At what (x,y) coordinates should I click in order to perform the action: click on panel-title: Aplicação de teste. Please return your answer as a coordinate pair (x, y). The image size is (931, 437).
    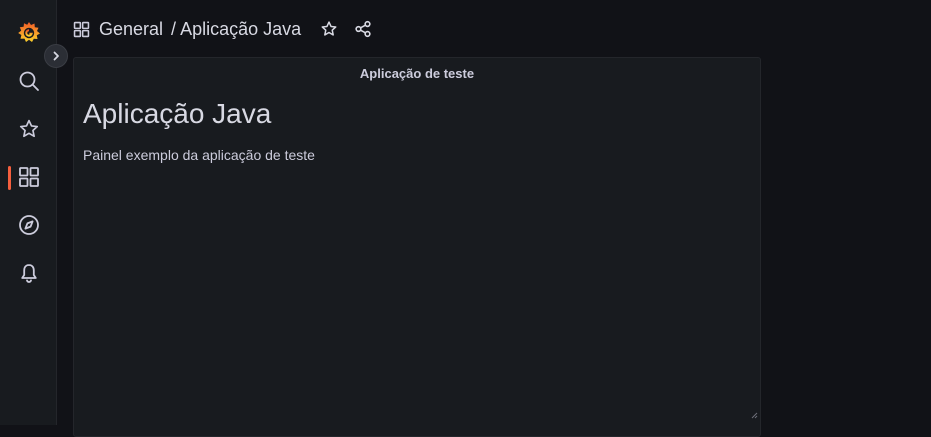
    Looking at the image, I should click on (417, 73).